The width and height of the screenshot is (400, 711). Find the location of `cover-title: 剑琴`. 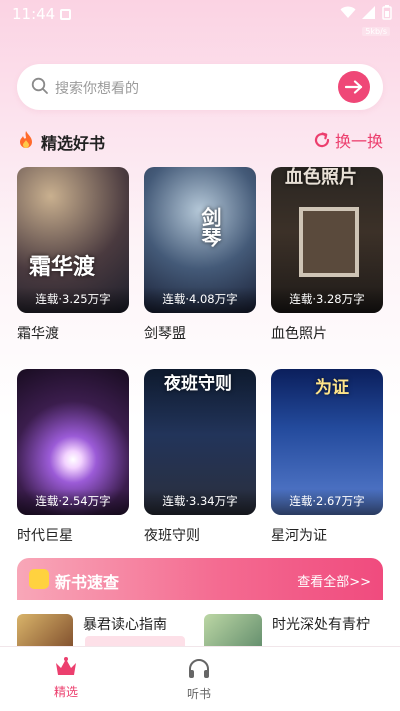

cover-title: 剑琴 is located at coordinates (210, 227).